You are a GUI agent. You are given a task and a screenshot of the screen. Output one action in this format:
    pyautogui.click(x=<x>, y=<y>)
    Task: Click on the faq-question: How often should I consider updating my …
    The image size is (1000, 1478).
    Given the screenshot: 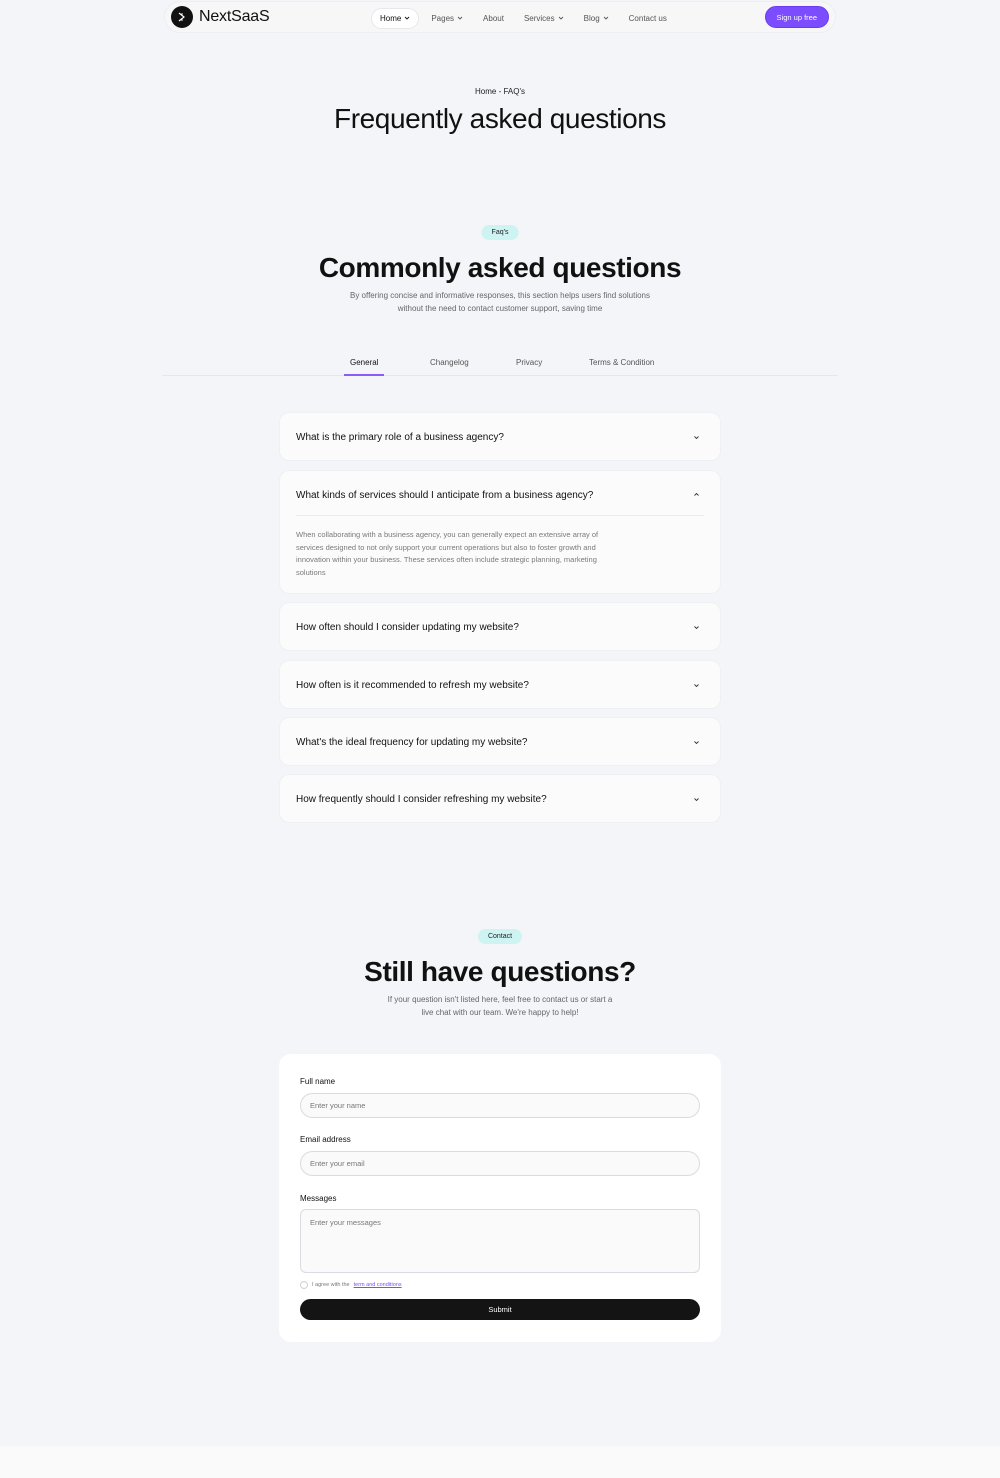 What is the action you would take?
    pyautogui.click(x=407, y=627)
    